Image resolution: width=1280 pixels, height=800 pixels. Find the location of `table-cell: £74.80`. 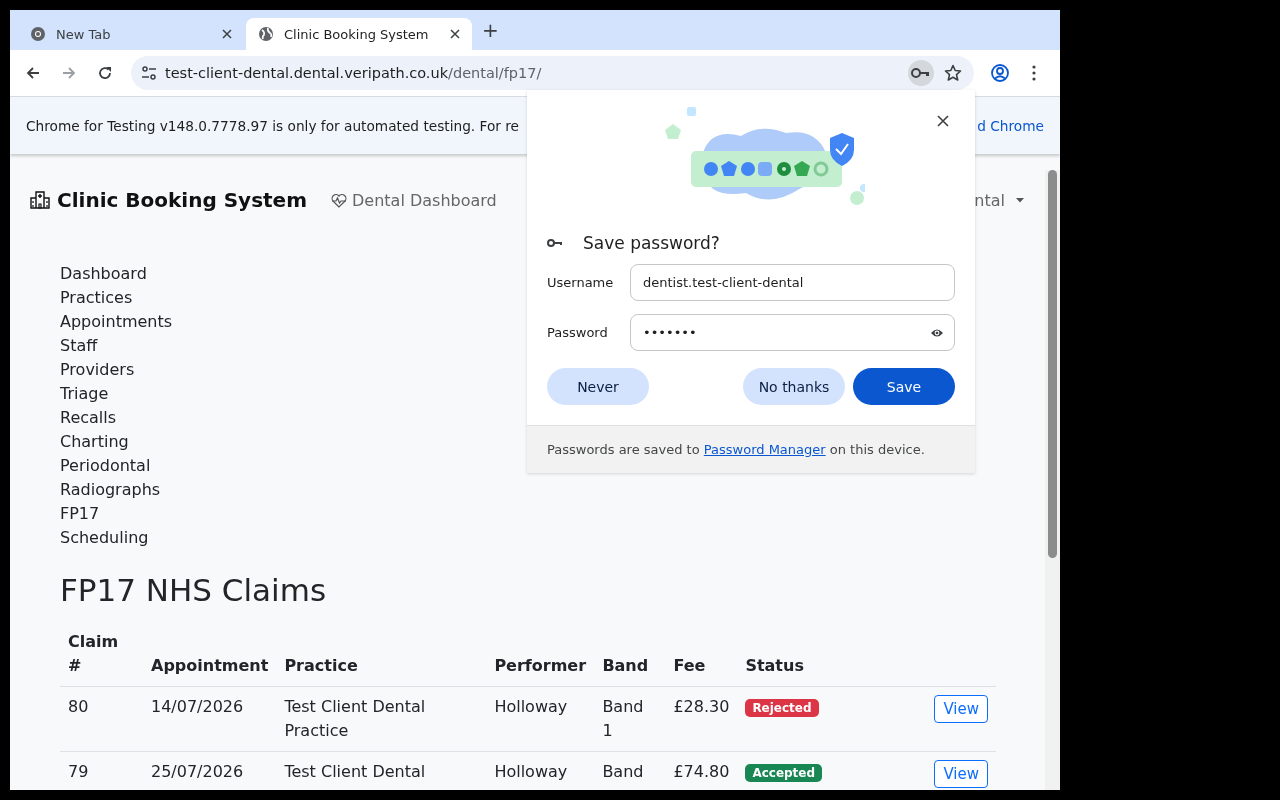

table-cell: £74.80 is located at coordinates (701, 770).